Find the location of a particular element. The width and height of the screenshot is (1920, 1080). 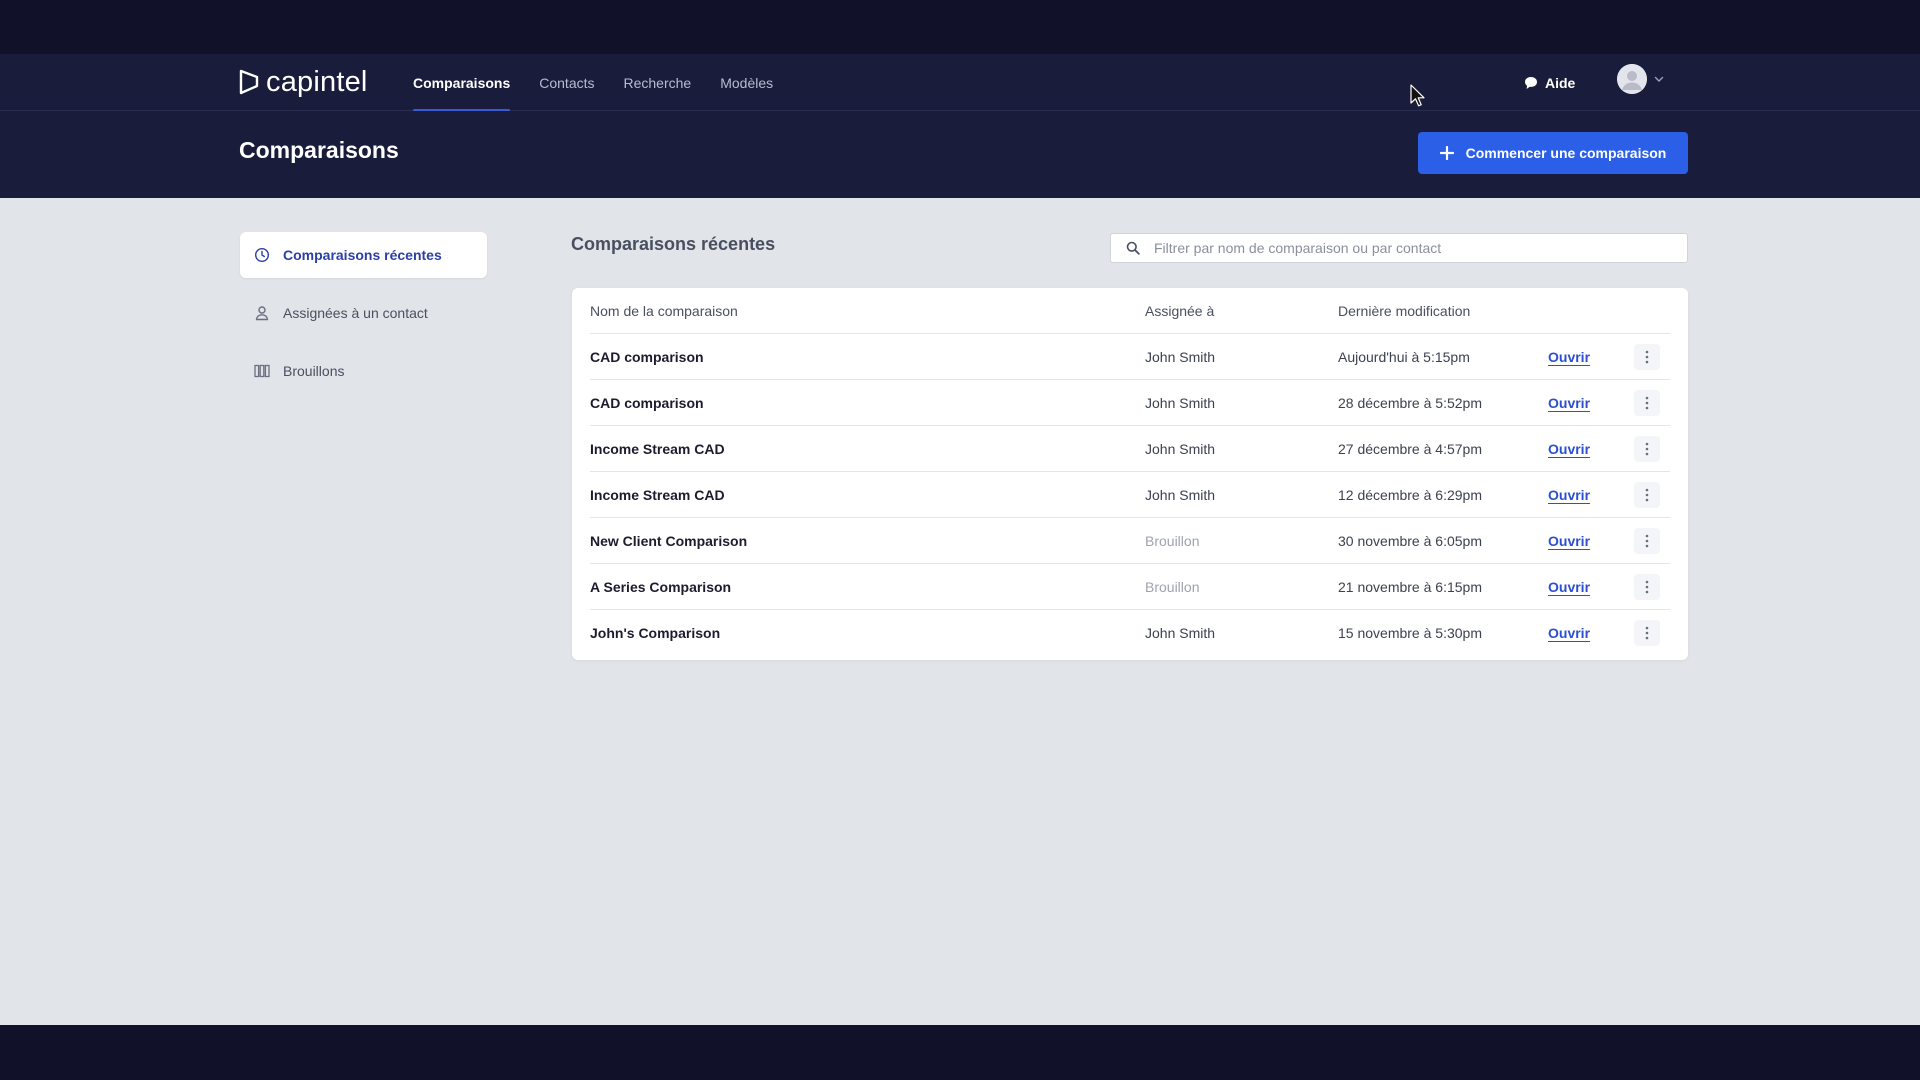

avatar-icon is located at coordinates (1632, 79).